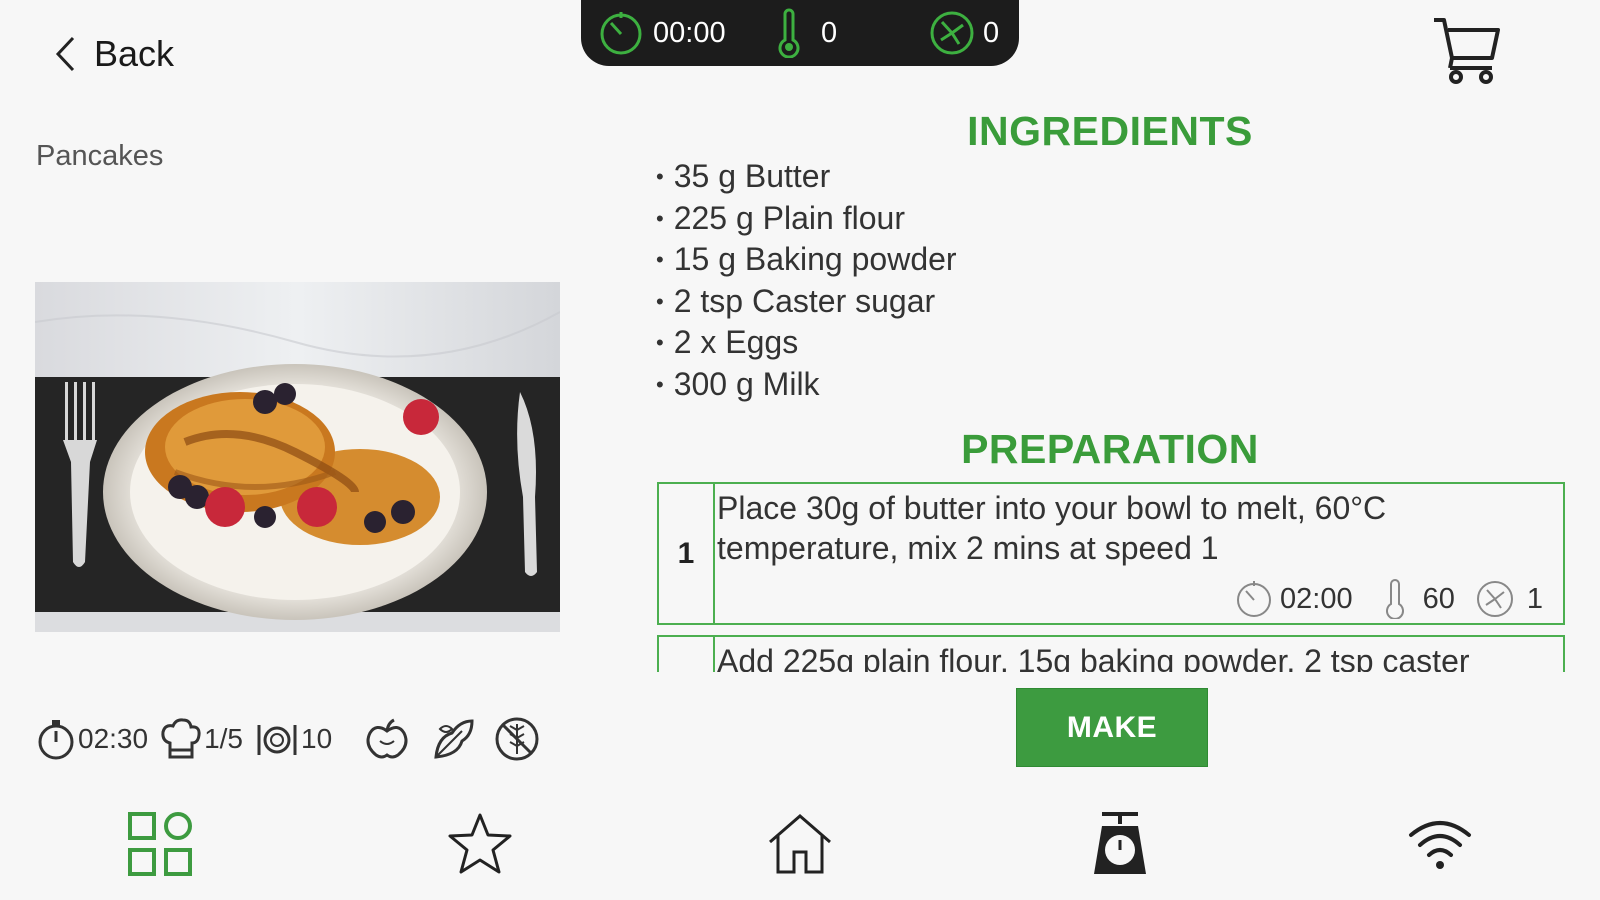  What do you see at coordinates (687, 654) in the screenshot?
I see `step-number: 2` at bounding box center [687, 654].